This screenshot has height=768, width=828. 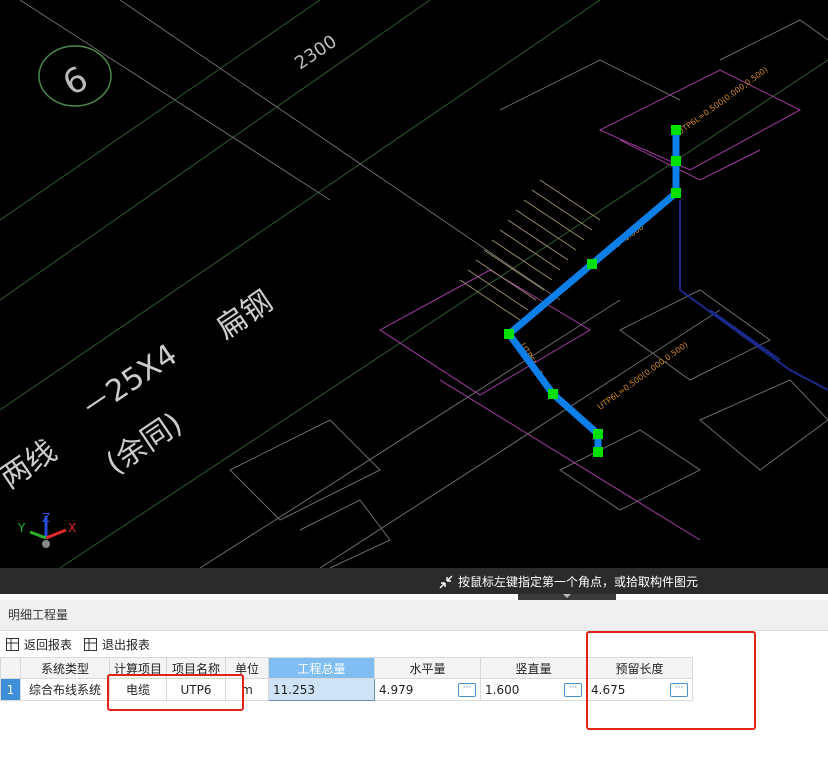 I want to click on header-horizontal: 水平量, so click(x=427, y=668).